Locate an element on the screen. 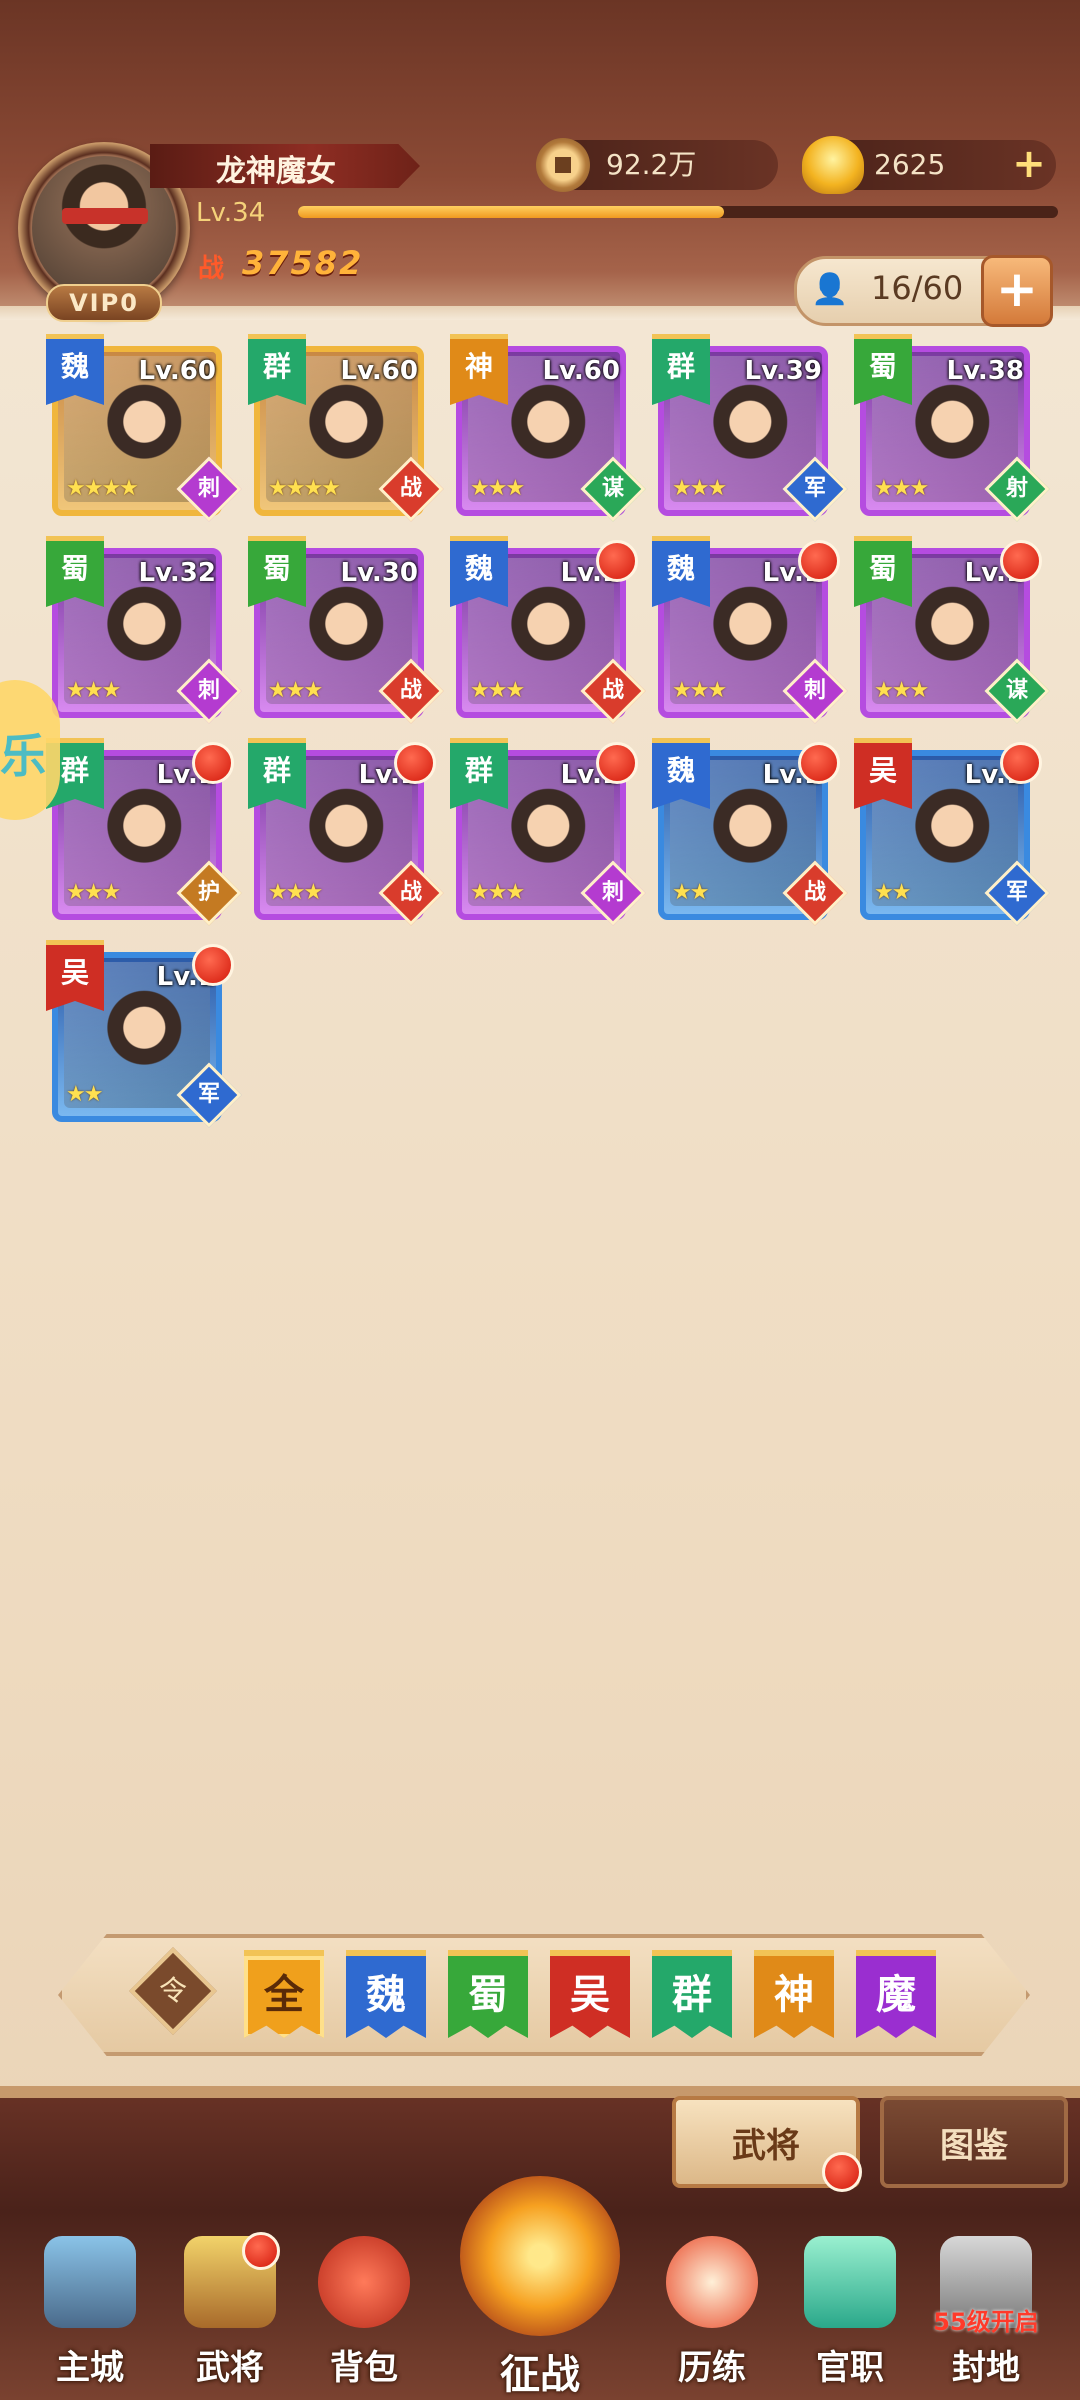 This screenshot has height=2400, width=1080. hero-card: 蜀 Lv.1 ★★★ 谋 is located at coordinates (952, 631).